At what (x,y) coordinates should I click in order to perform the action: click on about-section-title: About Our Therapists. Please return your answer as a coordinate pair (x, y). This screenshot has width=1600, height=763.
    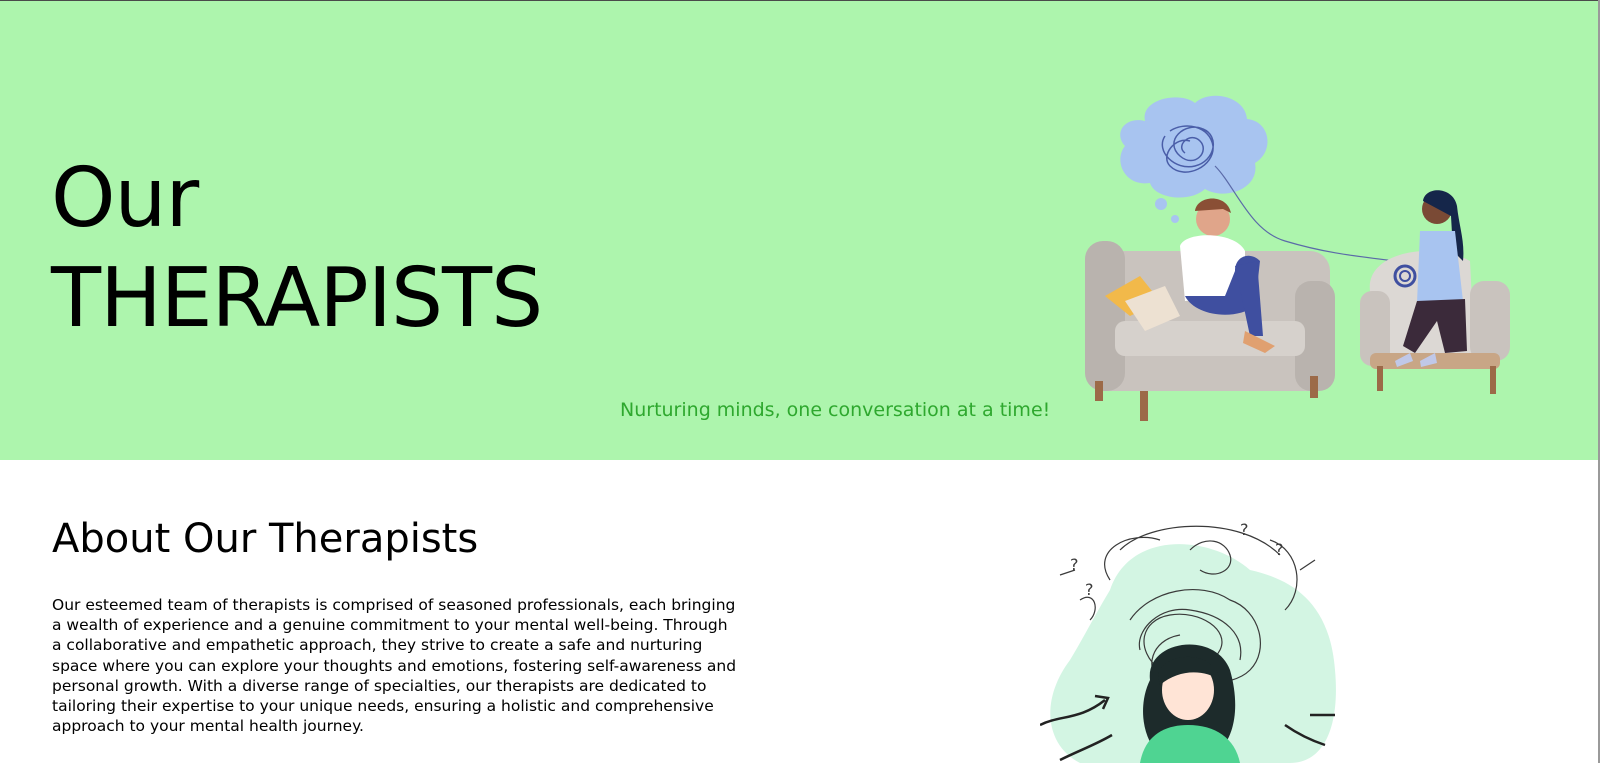
    Looking at the image, I should click on (265, 539).